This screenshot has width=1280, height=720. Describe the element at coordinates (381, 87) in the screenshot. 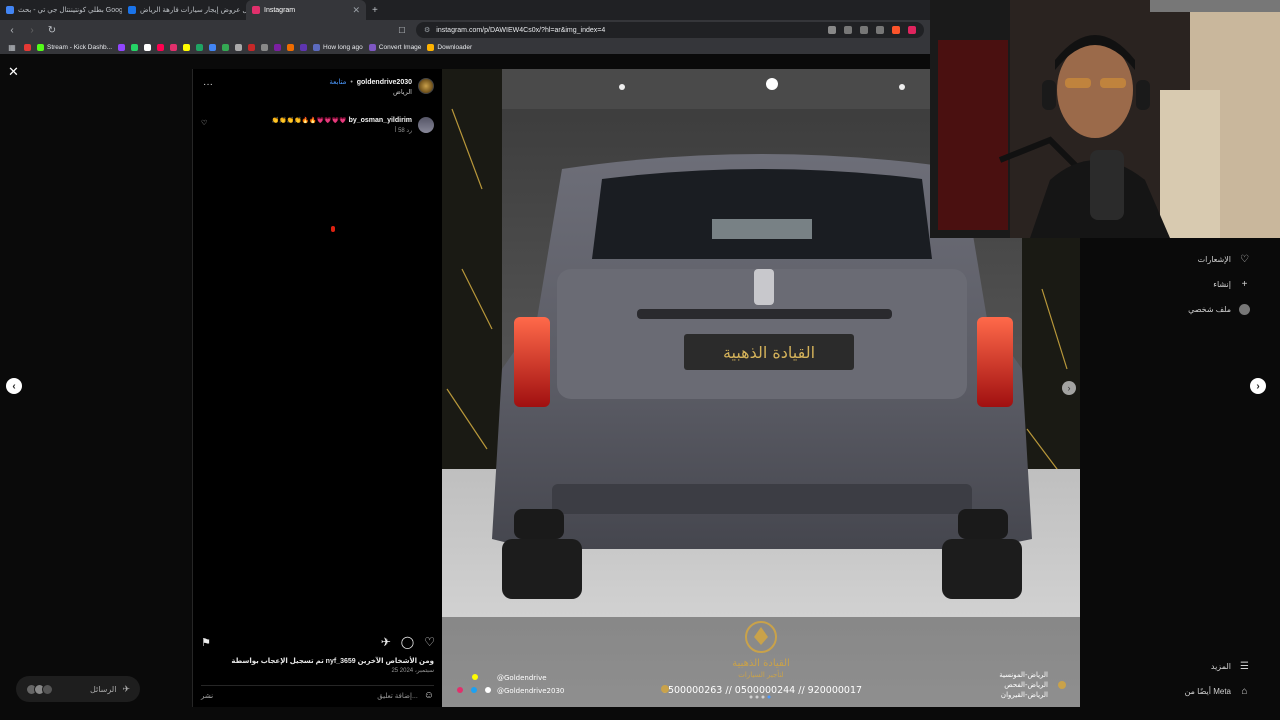

I see `post-header: متابعة • goldendrive2030 الرياض` at that location.